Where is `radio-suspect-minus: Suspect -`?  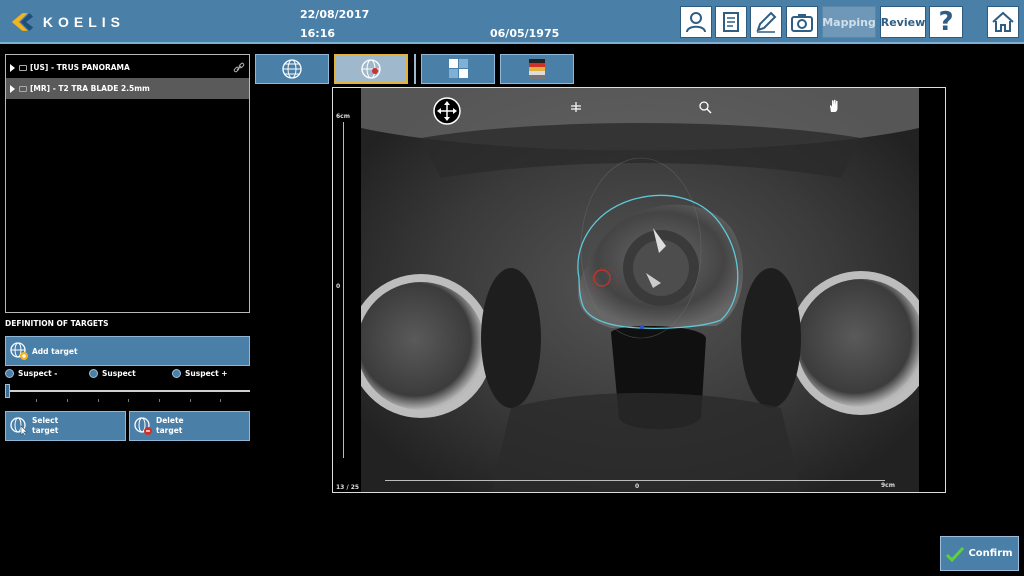 radio-suspect-minus: Suspect - is located at coordinates (31, 373).